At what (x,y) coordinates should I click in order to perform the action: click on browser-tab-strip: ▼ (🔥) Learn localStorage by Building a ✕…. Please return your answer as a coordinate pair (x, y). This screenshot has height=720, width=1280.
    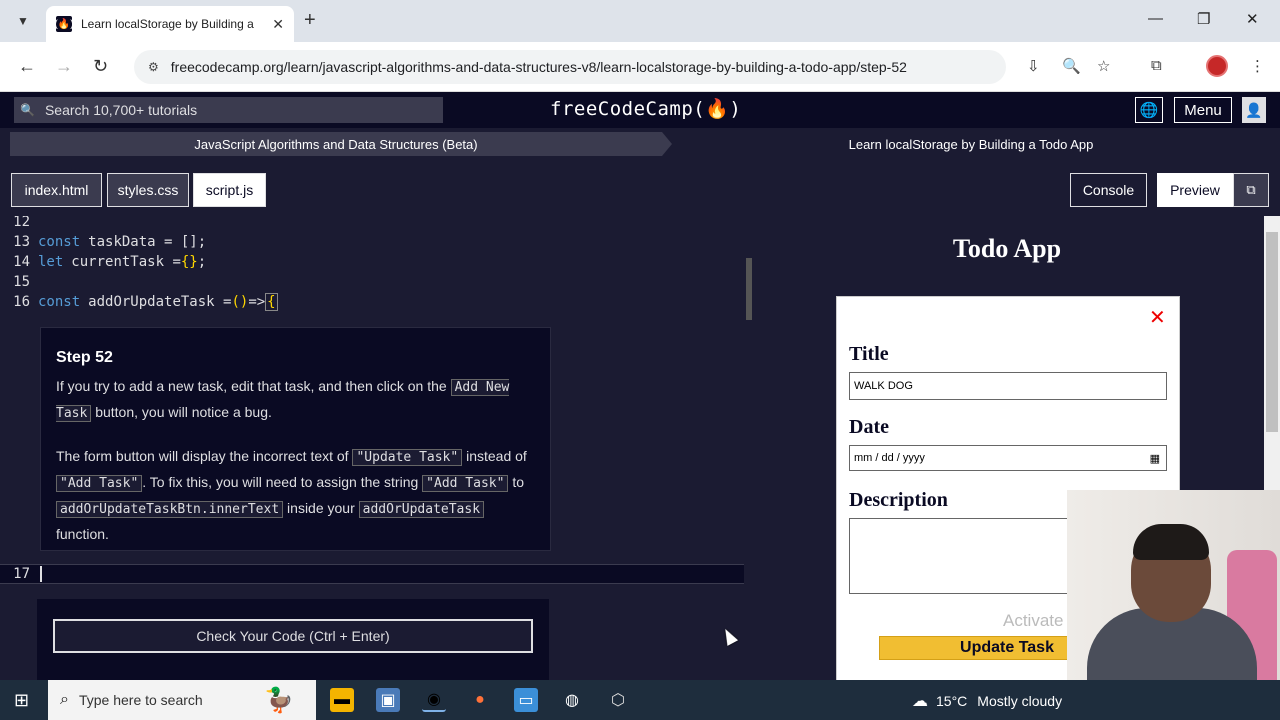
    Looking at the image, I should click on (640, 21).